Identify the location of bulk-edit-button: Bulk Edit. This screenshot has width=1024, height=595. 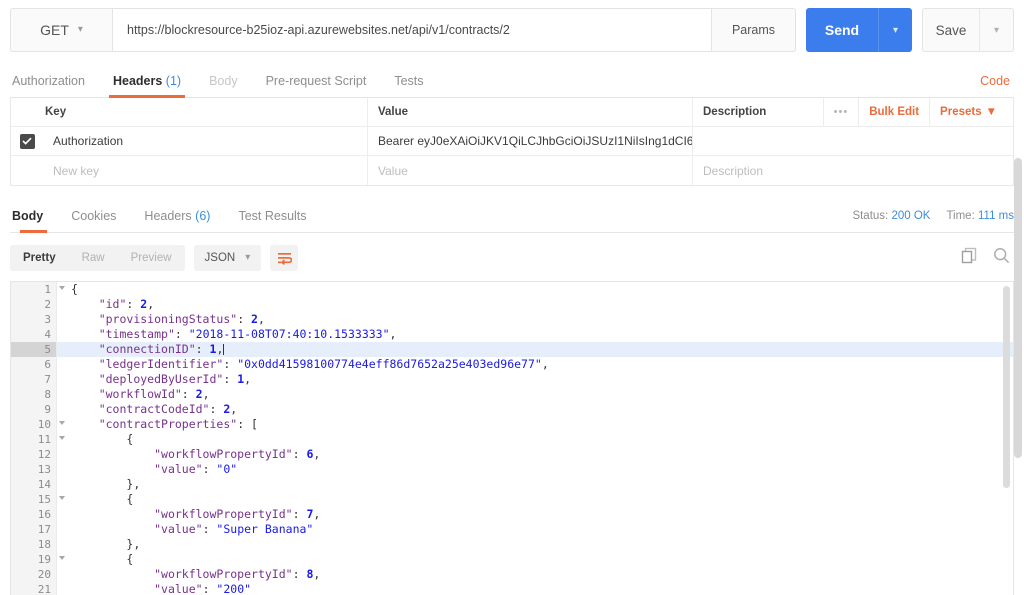
(893, 112).